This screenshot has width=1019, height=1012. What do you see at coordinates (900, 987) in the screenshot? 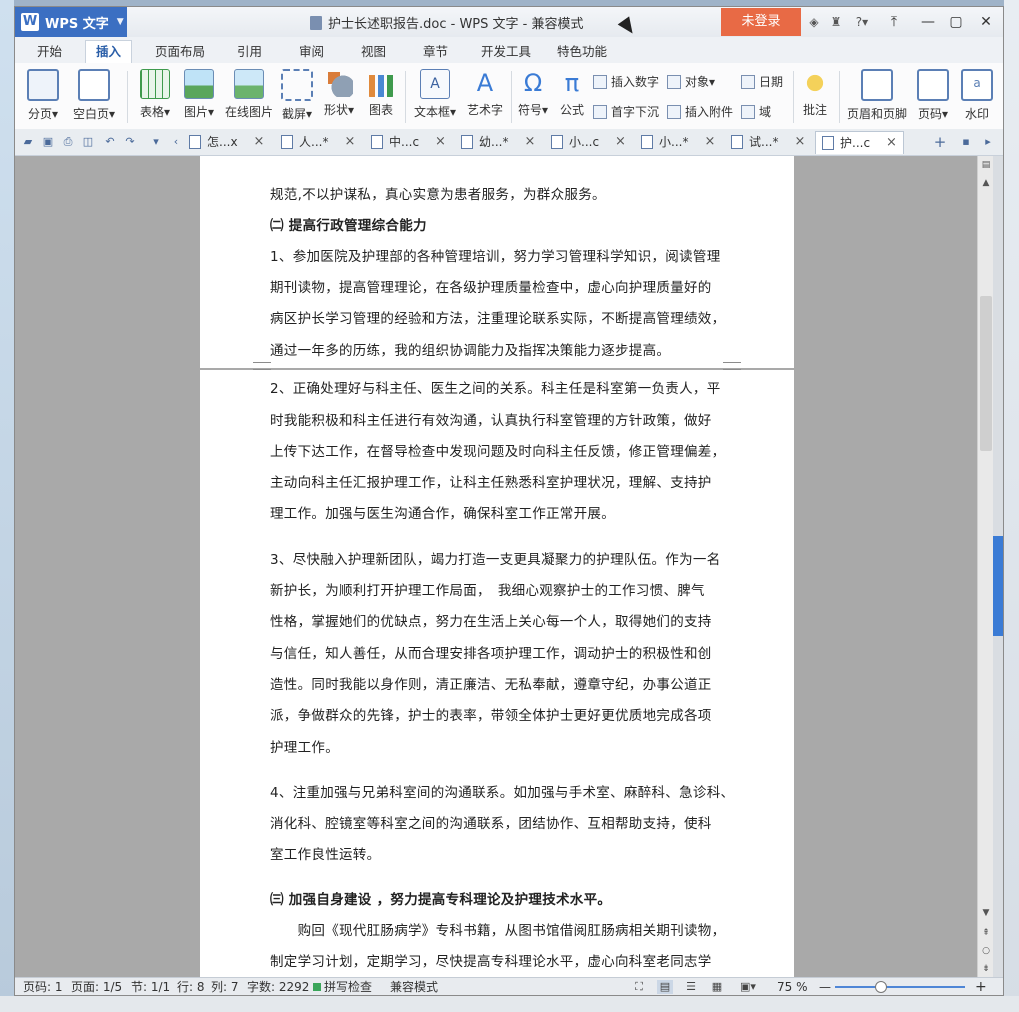
I see `zoom-slider` at bounding box center [900, 987].